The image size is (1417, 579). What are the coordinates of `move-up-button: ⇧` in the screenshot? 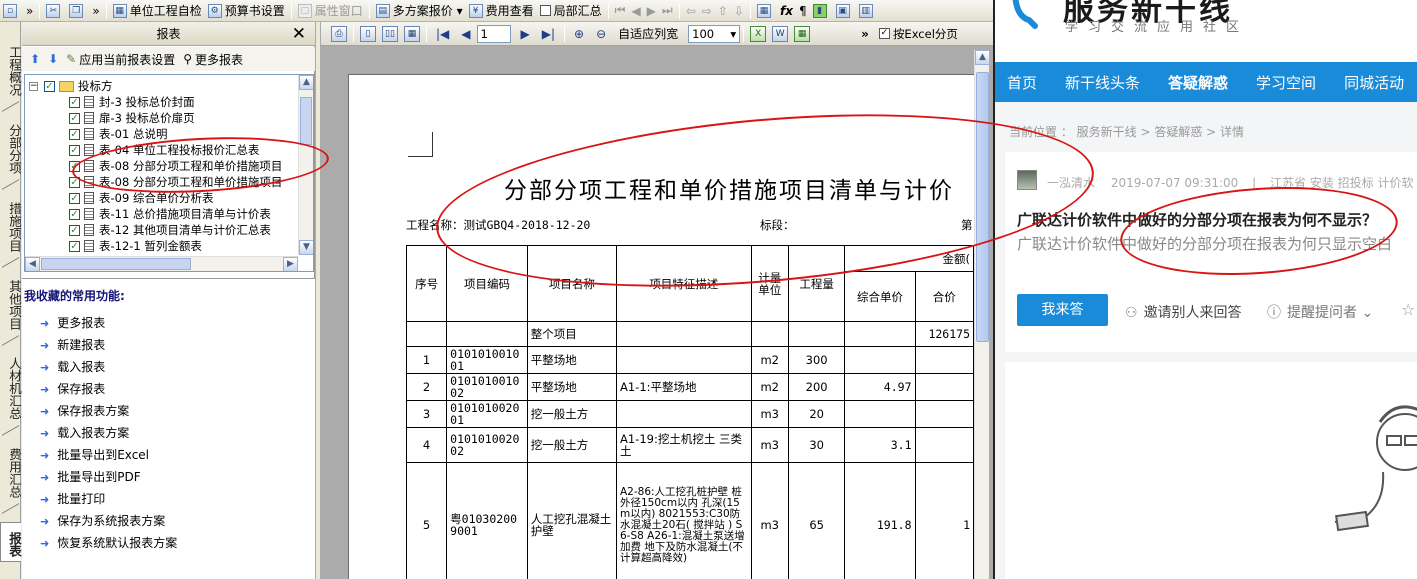 It's located at (723, 11).